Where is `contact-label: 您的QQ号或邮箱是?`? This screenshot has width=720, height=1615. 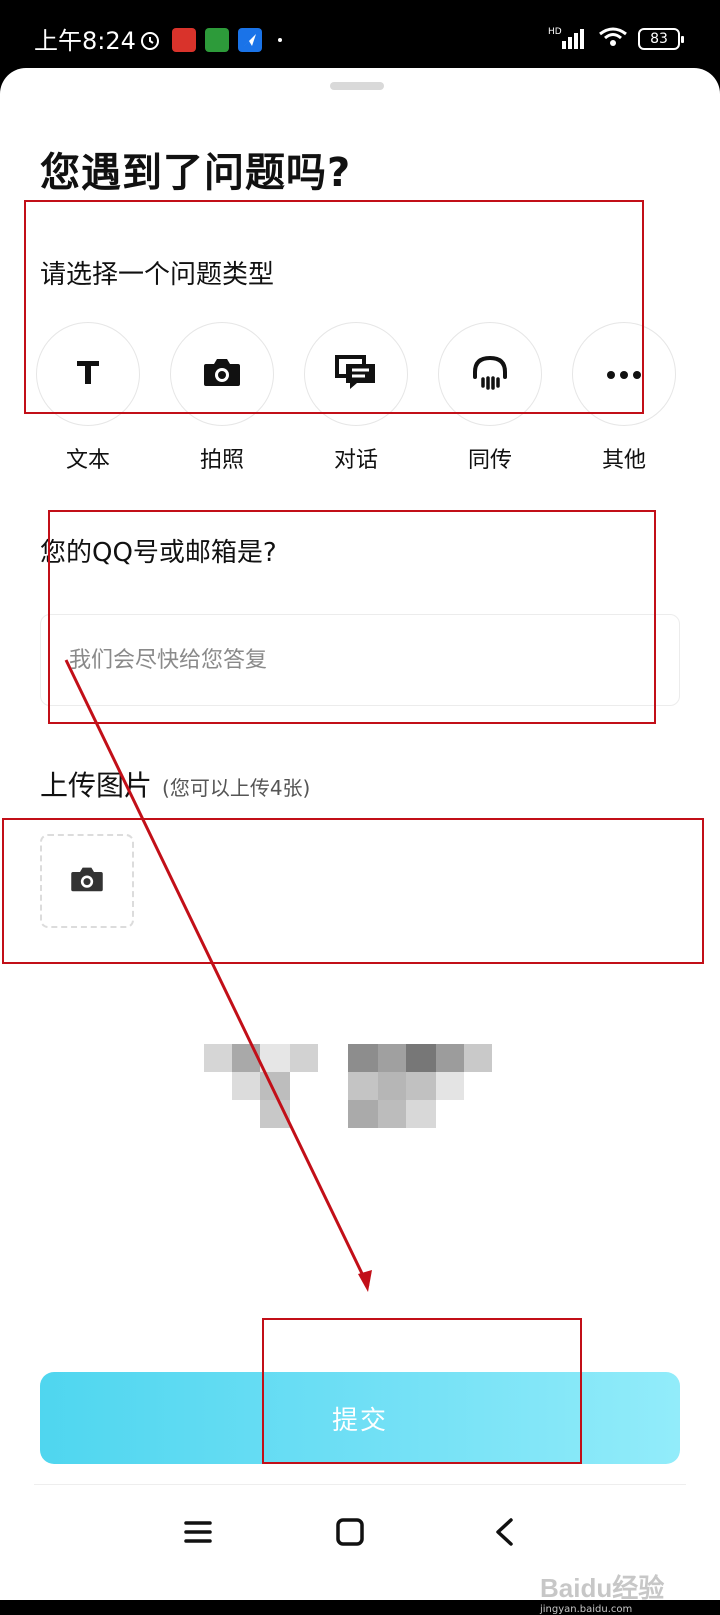
contact-label: 您的QQ号或邮箱是? is located at coordinates (158, 553).